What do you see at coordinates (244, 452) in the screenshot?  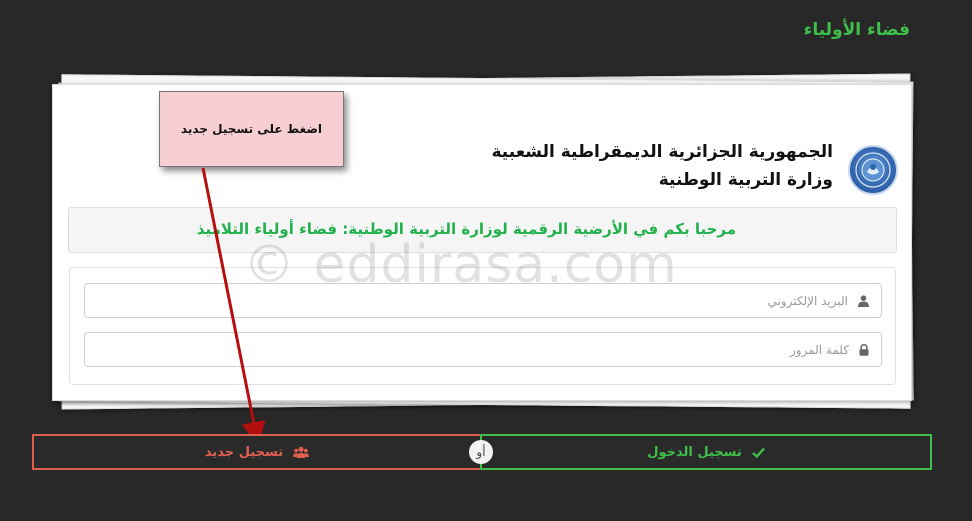 I see `register-button-label: تسجيل جديد` at bounding box center [244, 452].